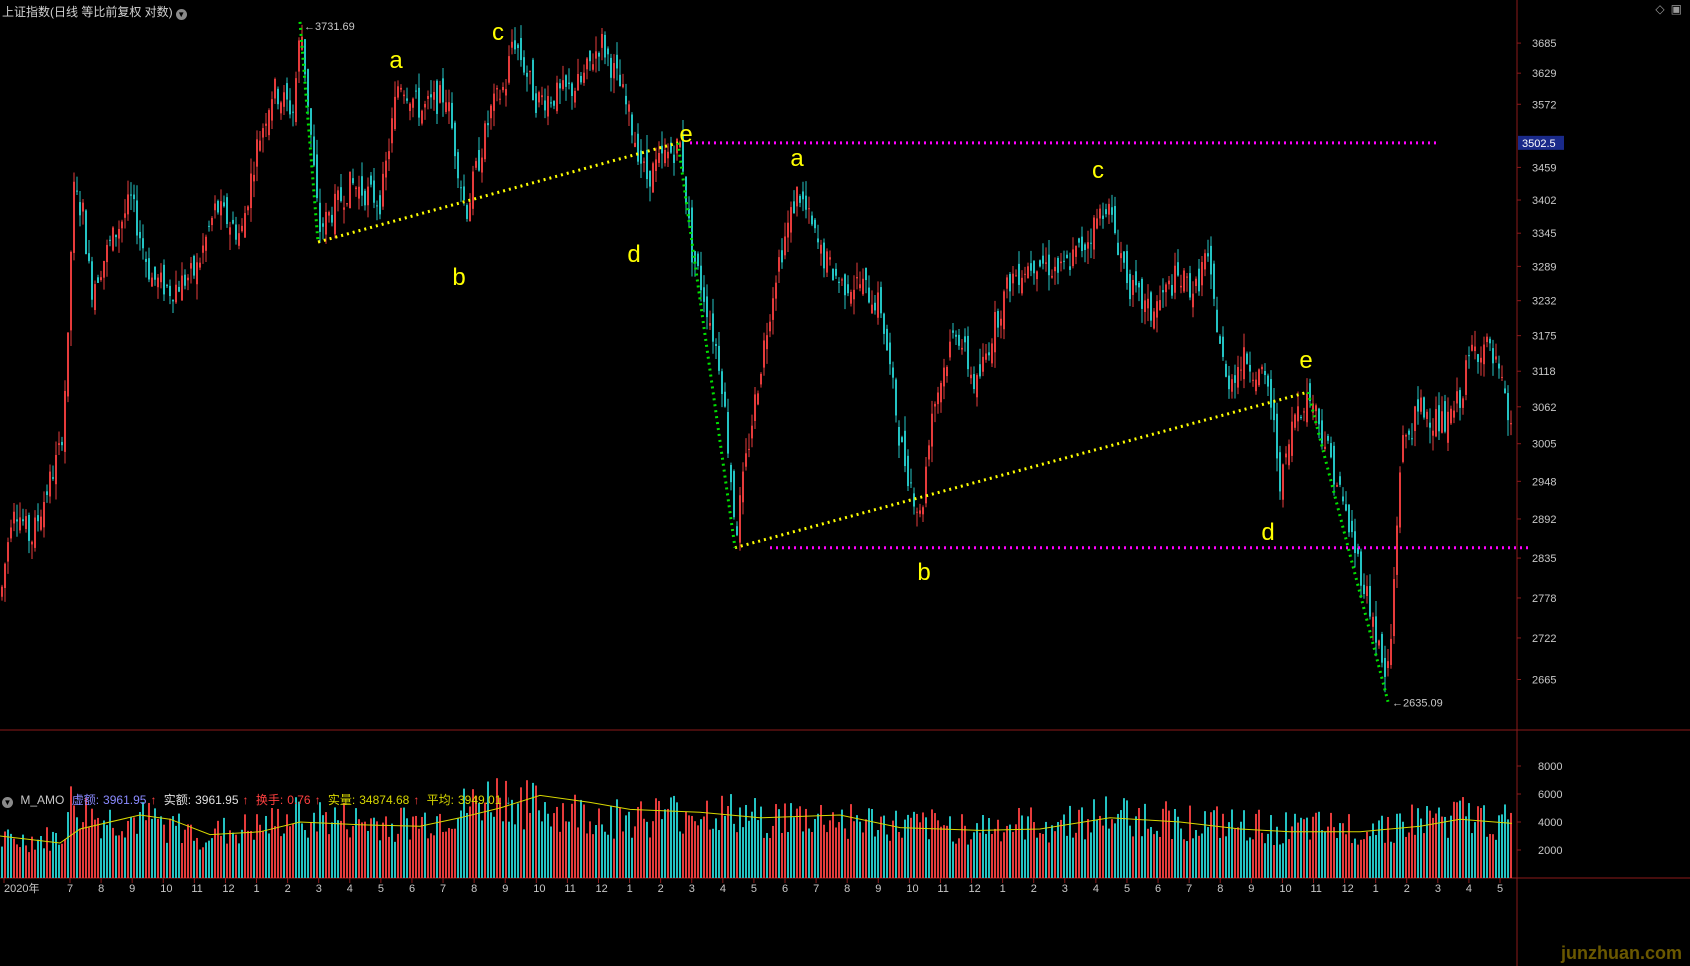  Describe the element at coordinates (1544, 74) in the screenshot. I see `y-tick-label: 3629` at that location.